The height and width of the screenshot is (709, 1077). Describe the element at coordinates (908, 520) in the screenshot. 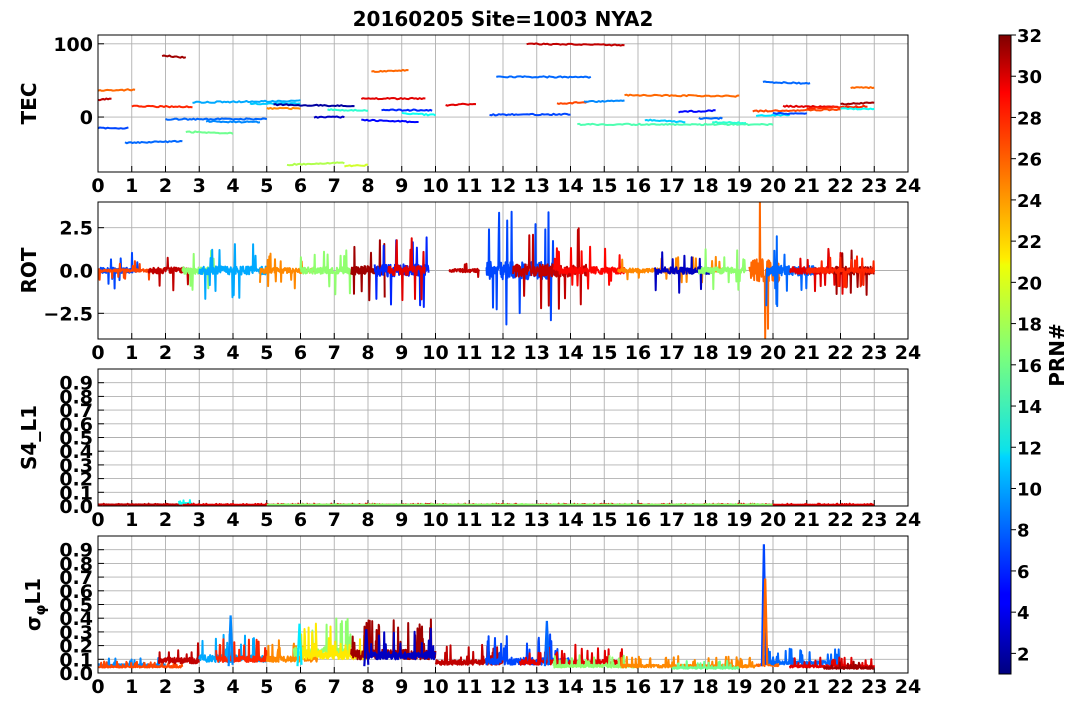

I see `x-tick-label: 24` at that location.